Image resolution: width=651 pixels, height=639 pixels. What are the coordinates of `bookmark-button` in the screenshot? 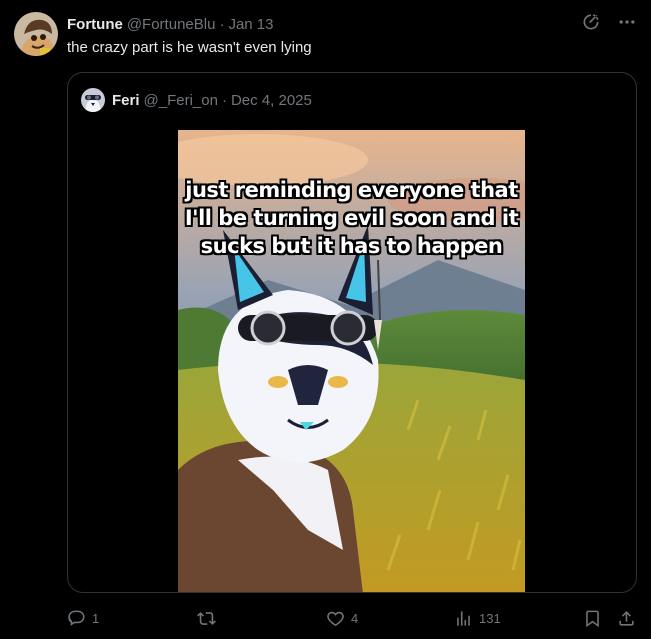 It's located at (592, 618).